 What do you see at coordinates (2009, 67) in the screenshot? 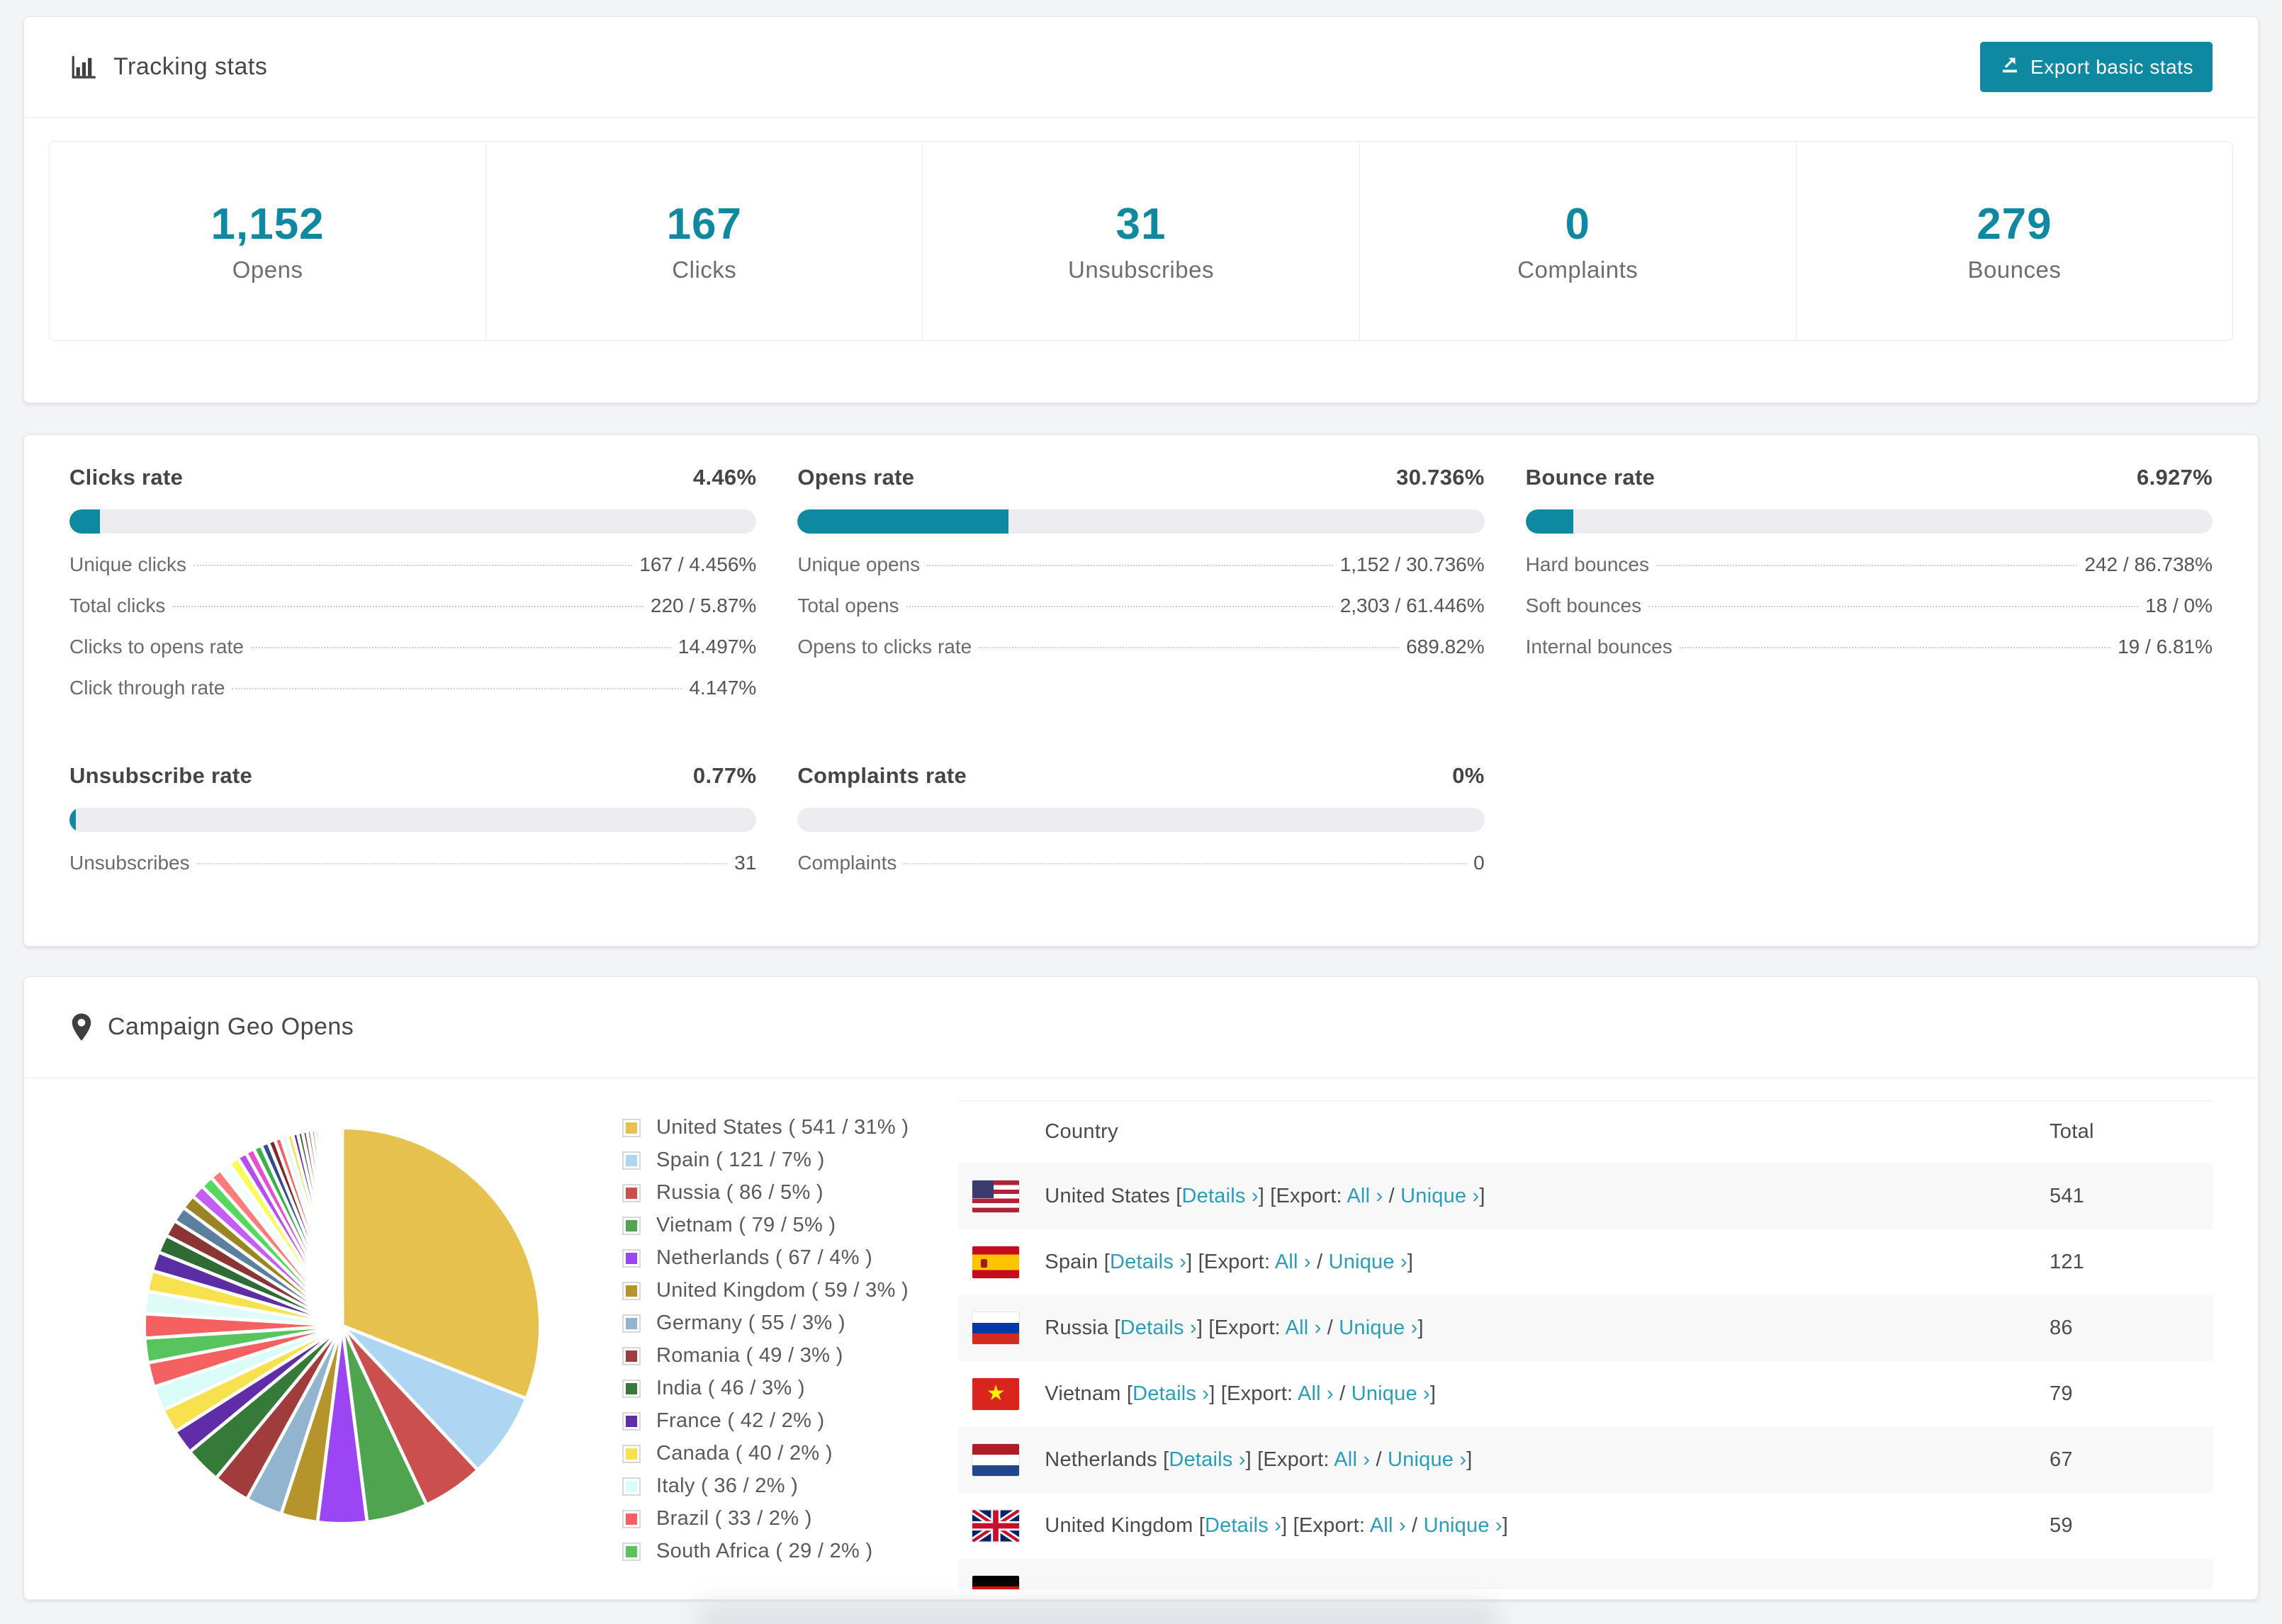
I see `export-icon` at bounding box center [2009, 67].